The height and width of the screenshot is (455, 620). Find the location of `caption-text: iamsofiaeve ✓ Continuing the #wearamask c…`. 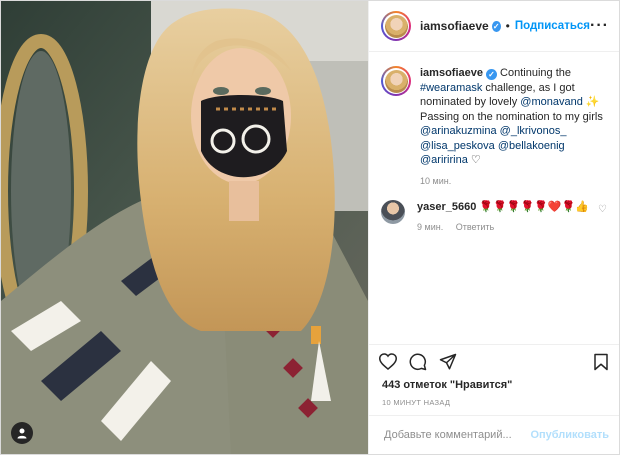

caption-text: iamsofiaeve ✓ Continuing the #wearamask c… is located at coordinates (513, 117).